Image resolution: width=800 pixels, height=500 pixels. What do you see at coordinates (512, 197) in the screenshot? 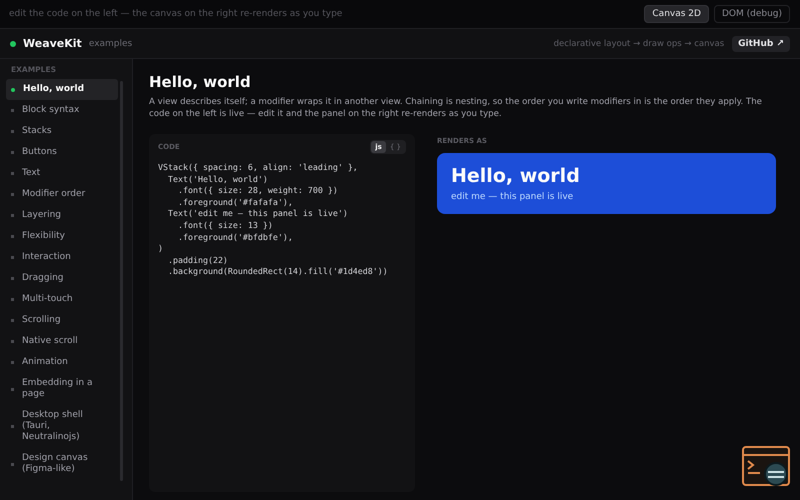
I see `preview-subtitle: edit me — this panel is live` at bounding box center [512, 197].